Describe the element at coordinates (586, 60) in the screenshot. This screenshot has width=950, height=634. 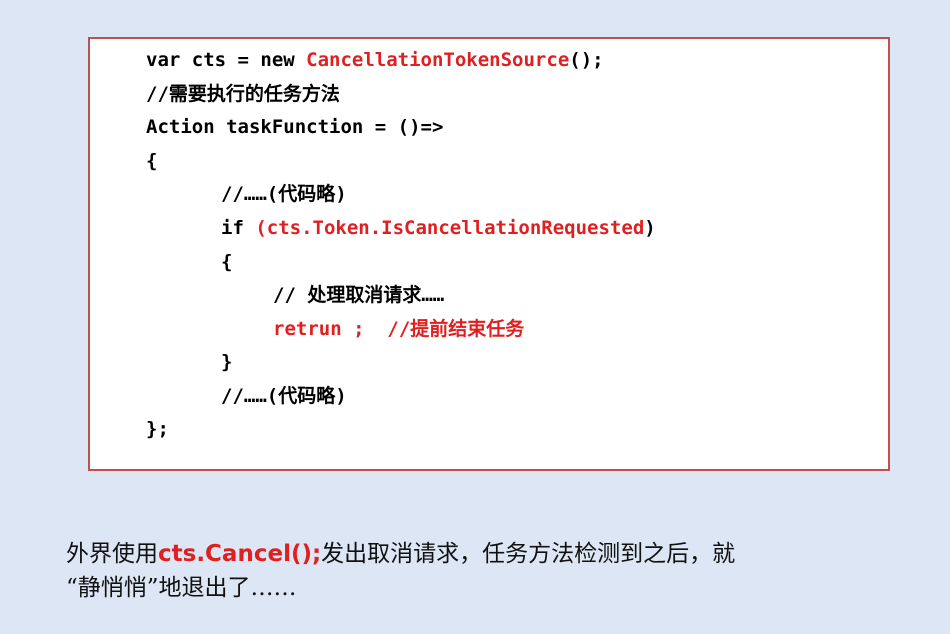
I see `code-text: ();` at that location.